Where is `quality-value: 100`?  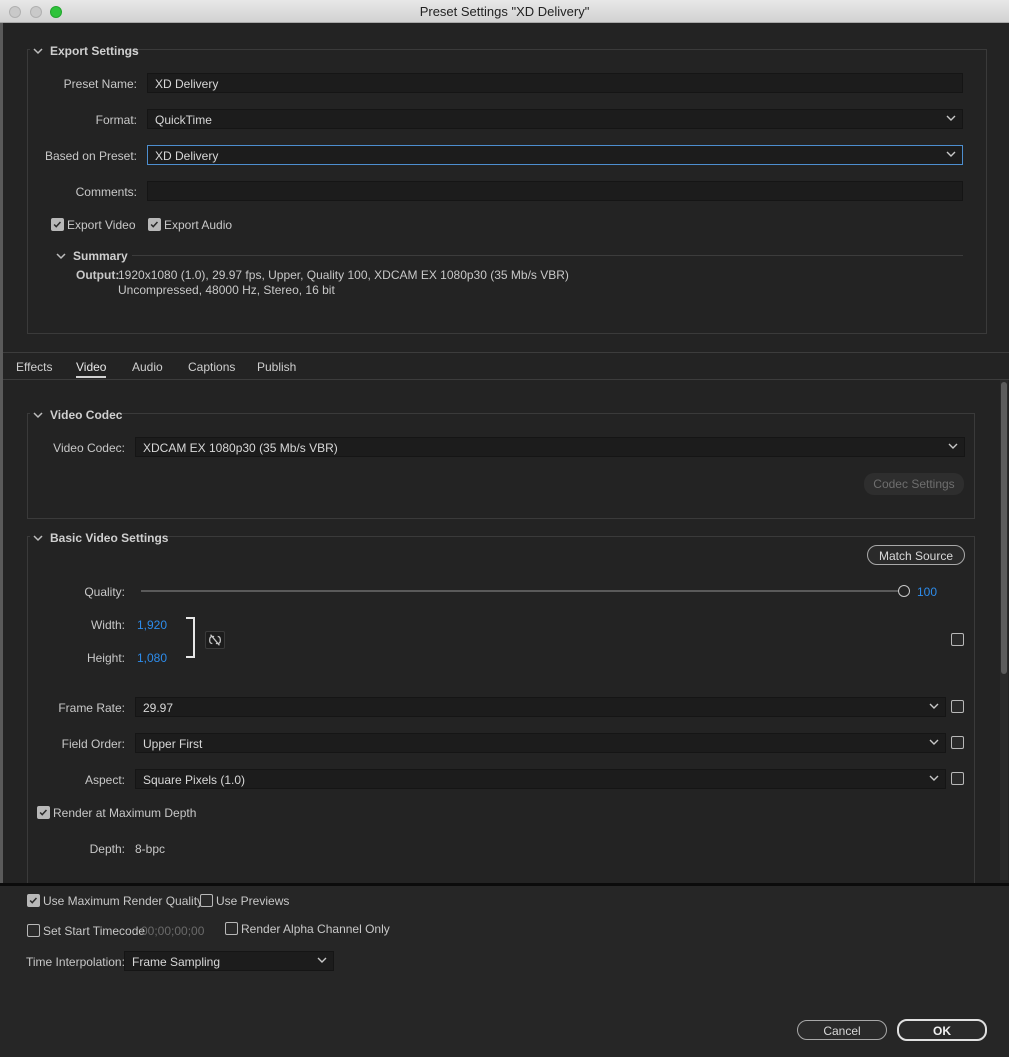 quality-value: 100 is located at coordinates (927, 592).